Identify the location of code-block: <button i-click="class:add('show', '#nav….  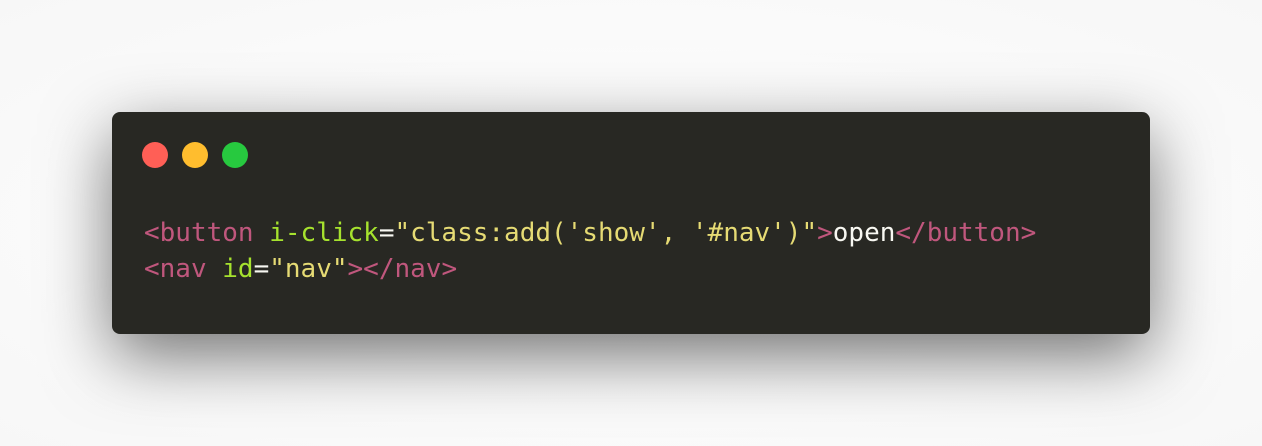
(590, 251).